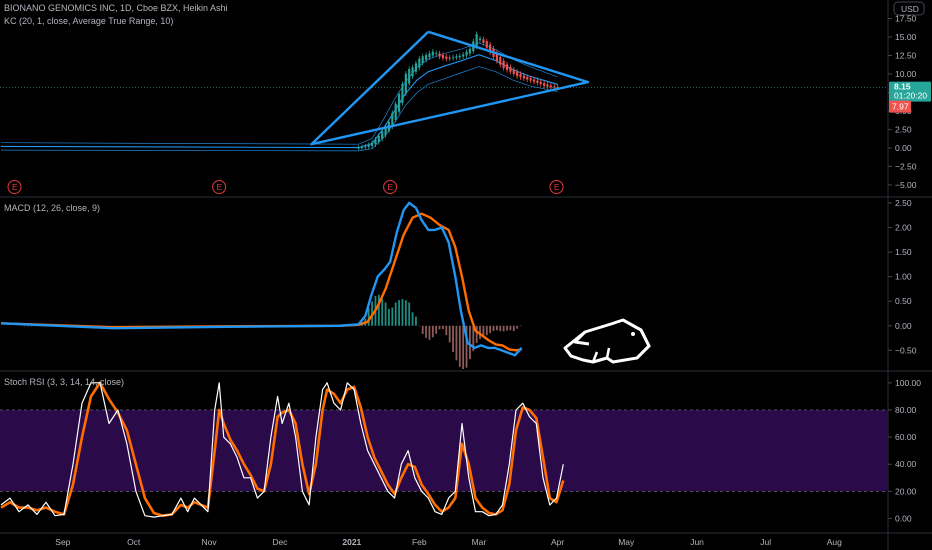 This screenshot has height=550, width=932. I want to click on price-ytick-label: −2.50, so click(906, 166).